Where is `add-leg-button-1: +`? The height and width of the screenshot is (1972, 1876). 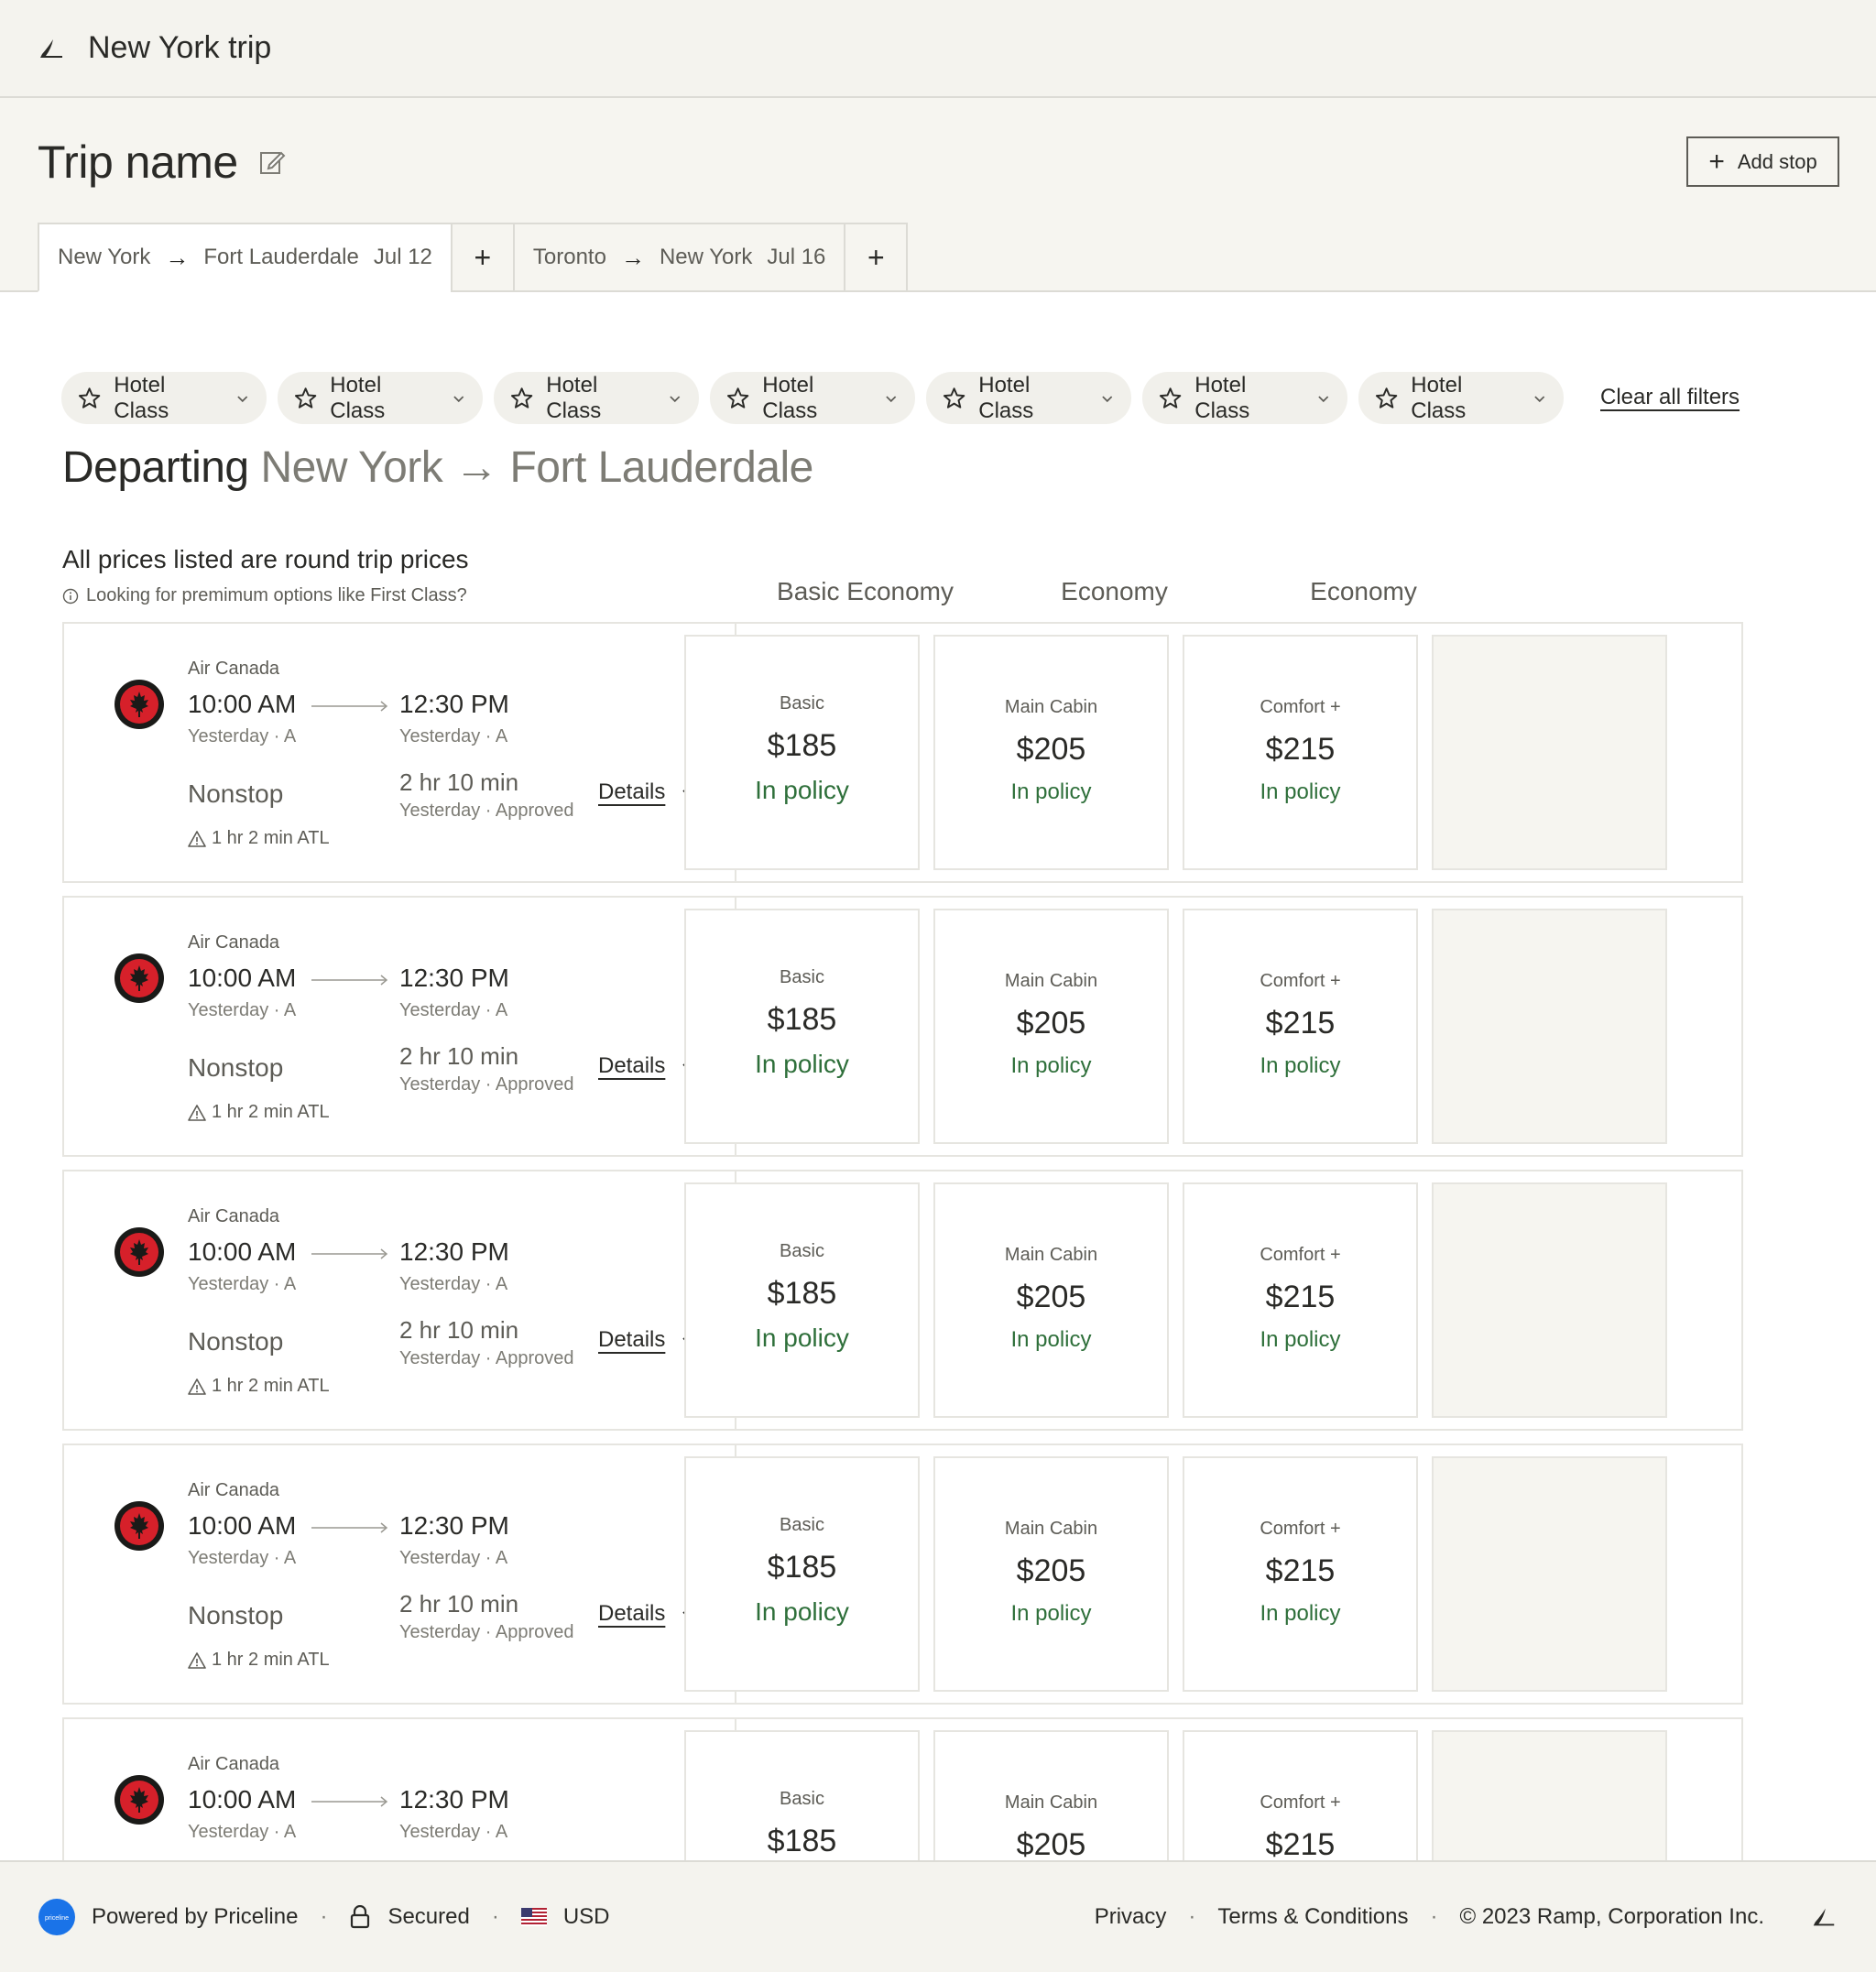 add-leg-button-1: + is located at coordinates (482, 257).